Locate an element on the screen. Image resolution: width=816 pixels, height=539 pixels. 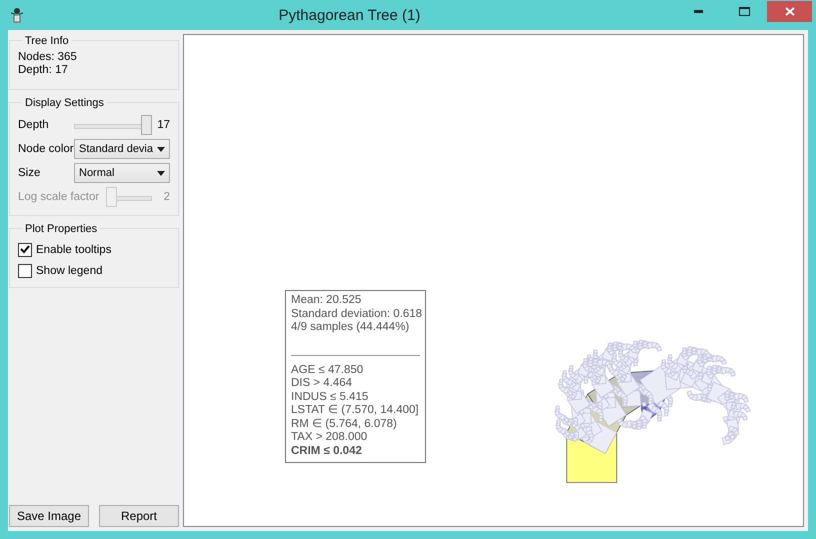
close-button is located at coordinates (789, 11).